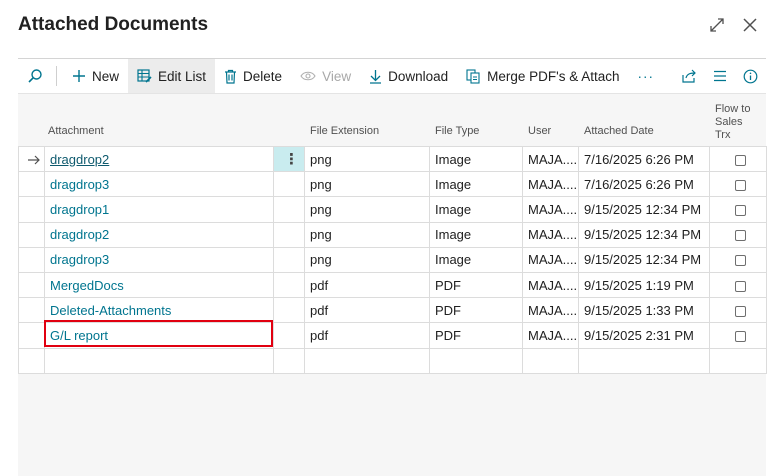 The height and width of the screenshot is (476, 784). Describe the element at coordinates (182, 76) in the screenshot. I see `edit-list-label: Edit List` at that location.